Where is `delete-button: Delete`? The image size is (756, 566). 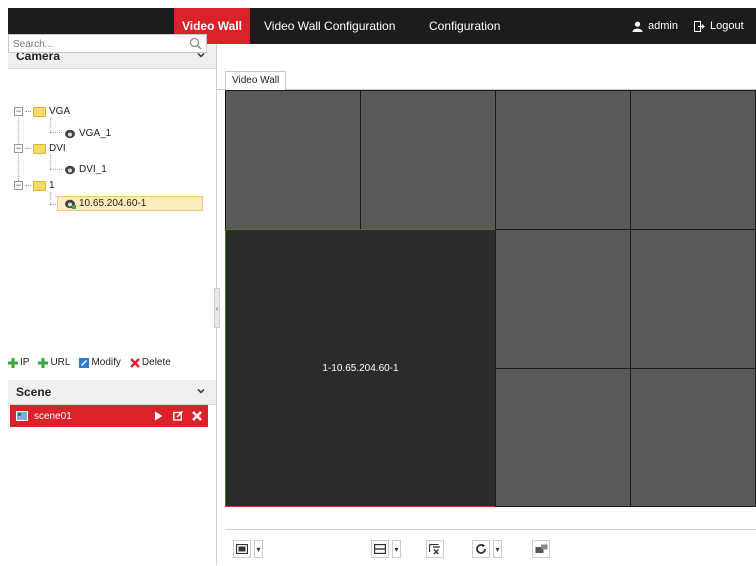
delete-button: Delete is located at coordinates (150, 362).